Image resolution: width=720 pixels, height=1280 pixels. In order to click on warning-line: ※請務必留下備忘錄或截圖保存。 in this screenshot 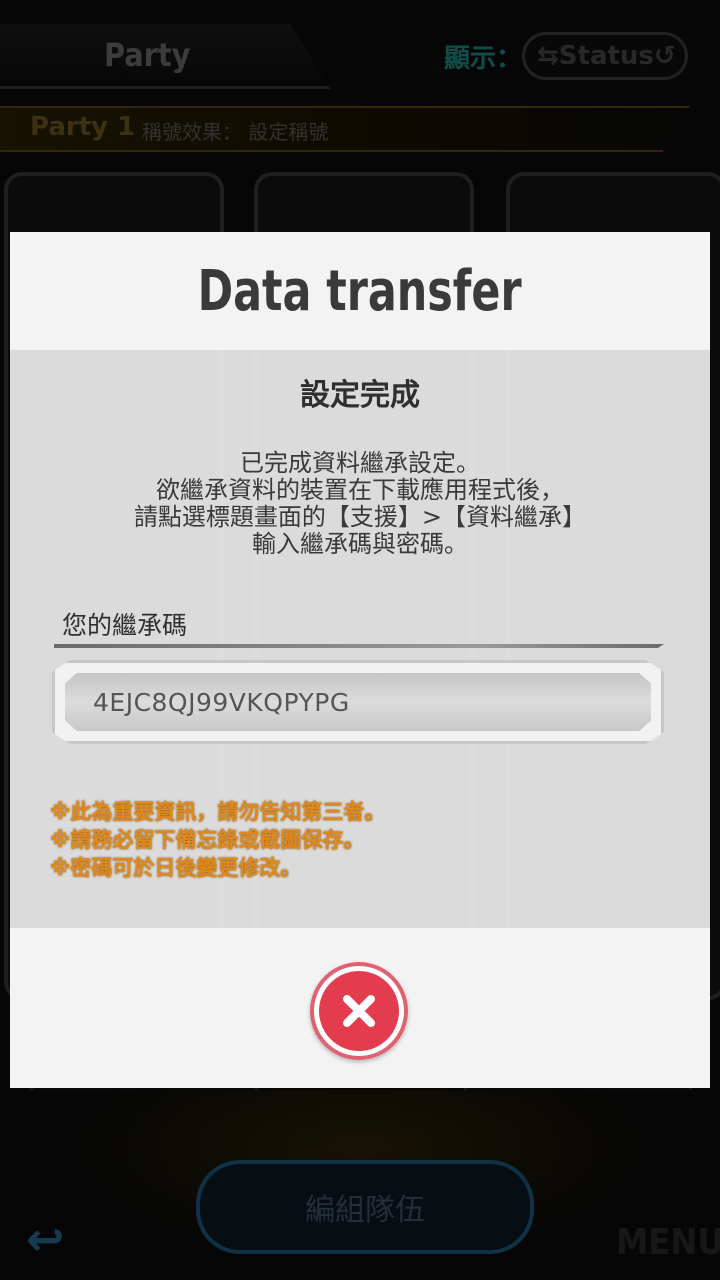, I will do `click(207, 840)`.